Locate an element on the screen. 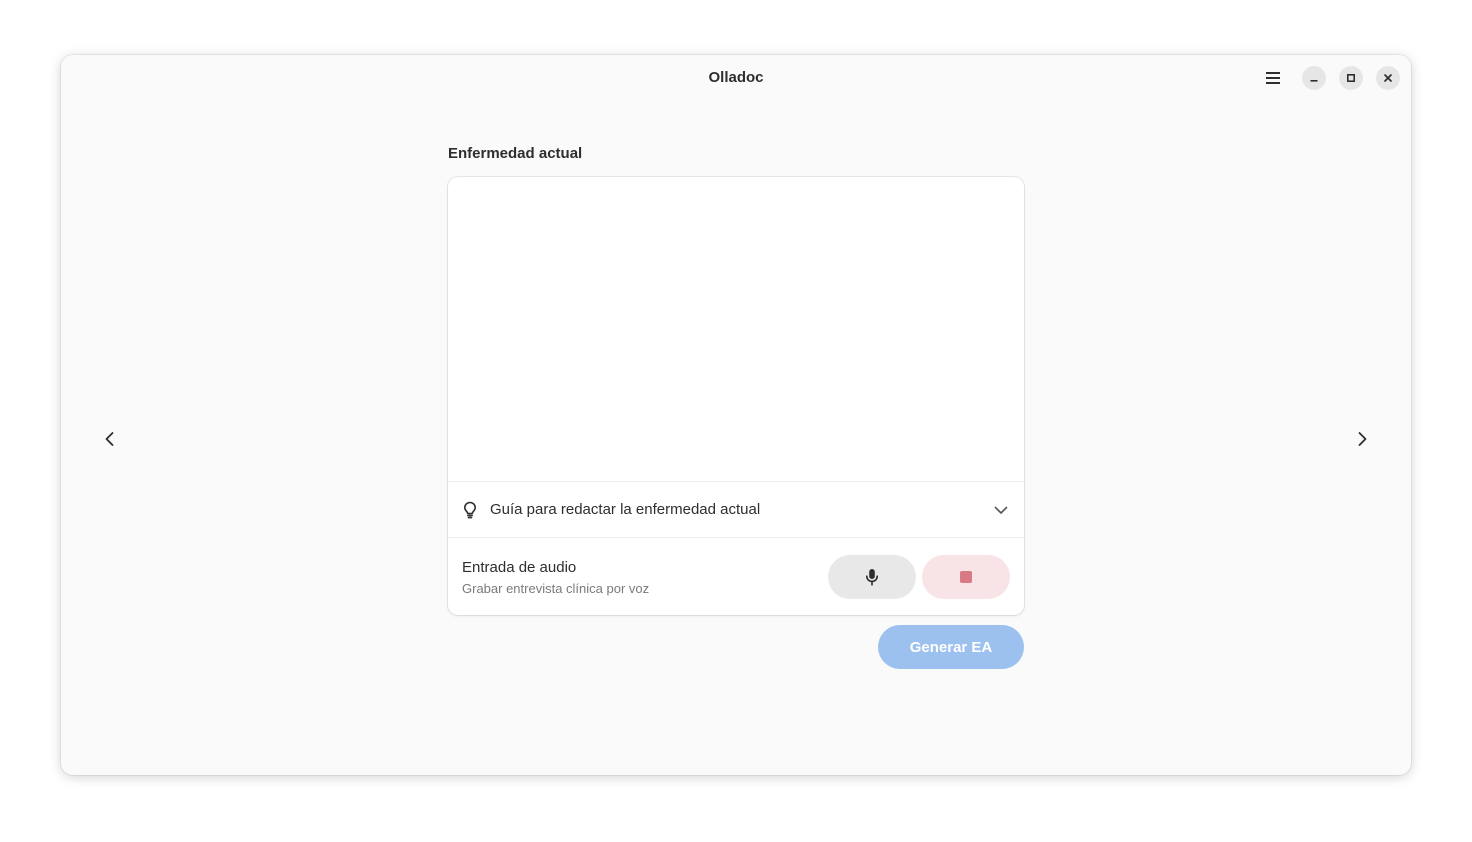 Image resolution: width=1472 pixels, height=842 pixels. main-menu-button is located at coordinates (1273, 78).